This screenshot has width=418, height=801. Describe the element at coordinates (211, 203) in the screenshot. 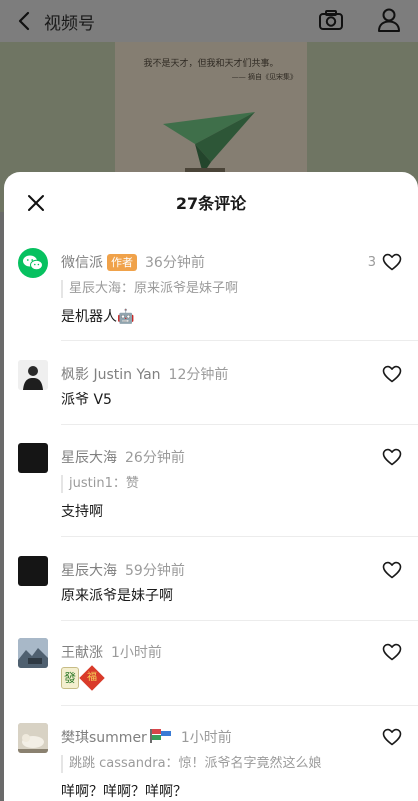

I see `comments-title: 27条评论` at that location.